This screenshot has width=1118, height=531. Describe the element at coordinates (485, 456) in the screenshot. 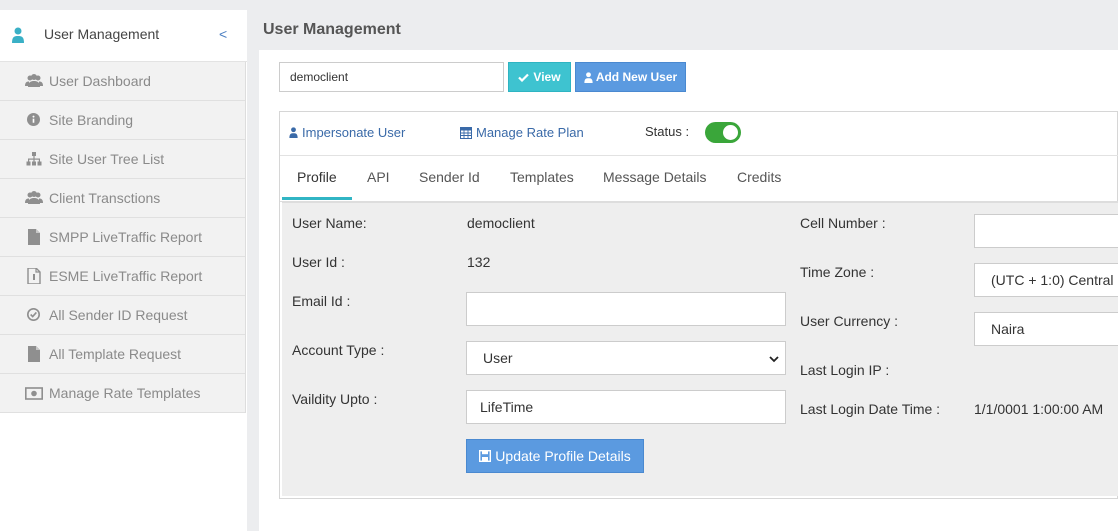

I see `save-icon` at that location.